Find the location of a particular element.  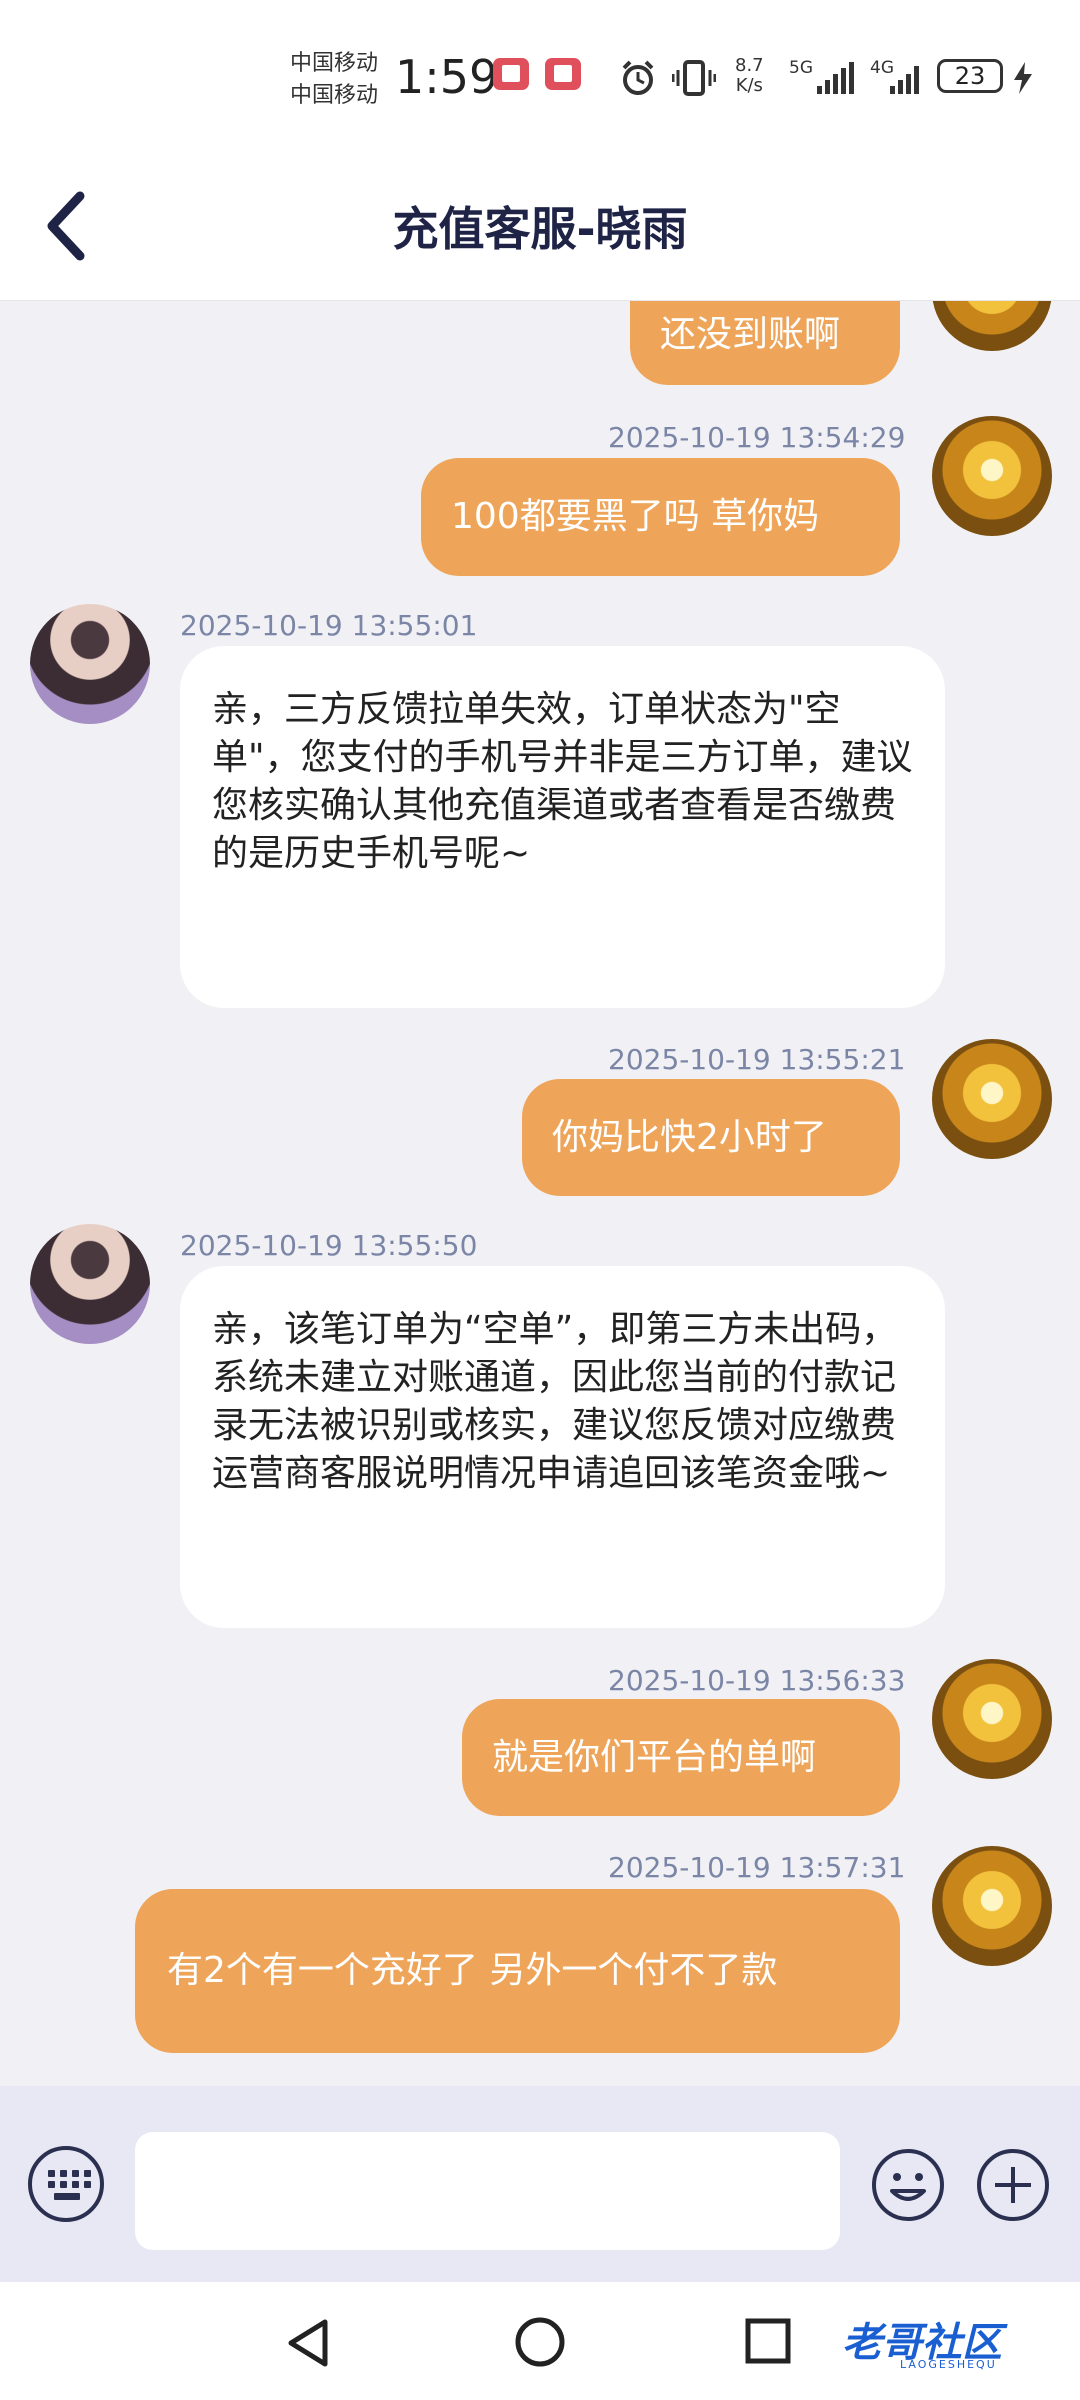

nav-back-icon is located at coordinates (308, 2343).